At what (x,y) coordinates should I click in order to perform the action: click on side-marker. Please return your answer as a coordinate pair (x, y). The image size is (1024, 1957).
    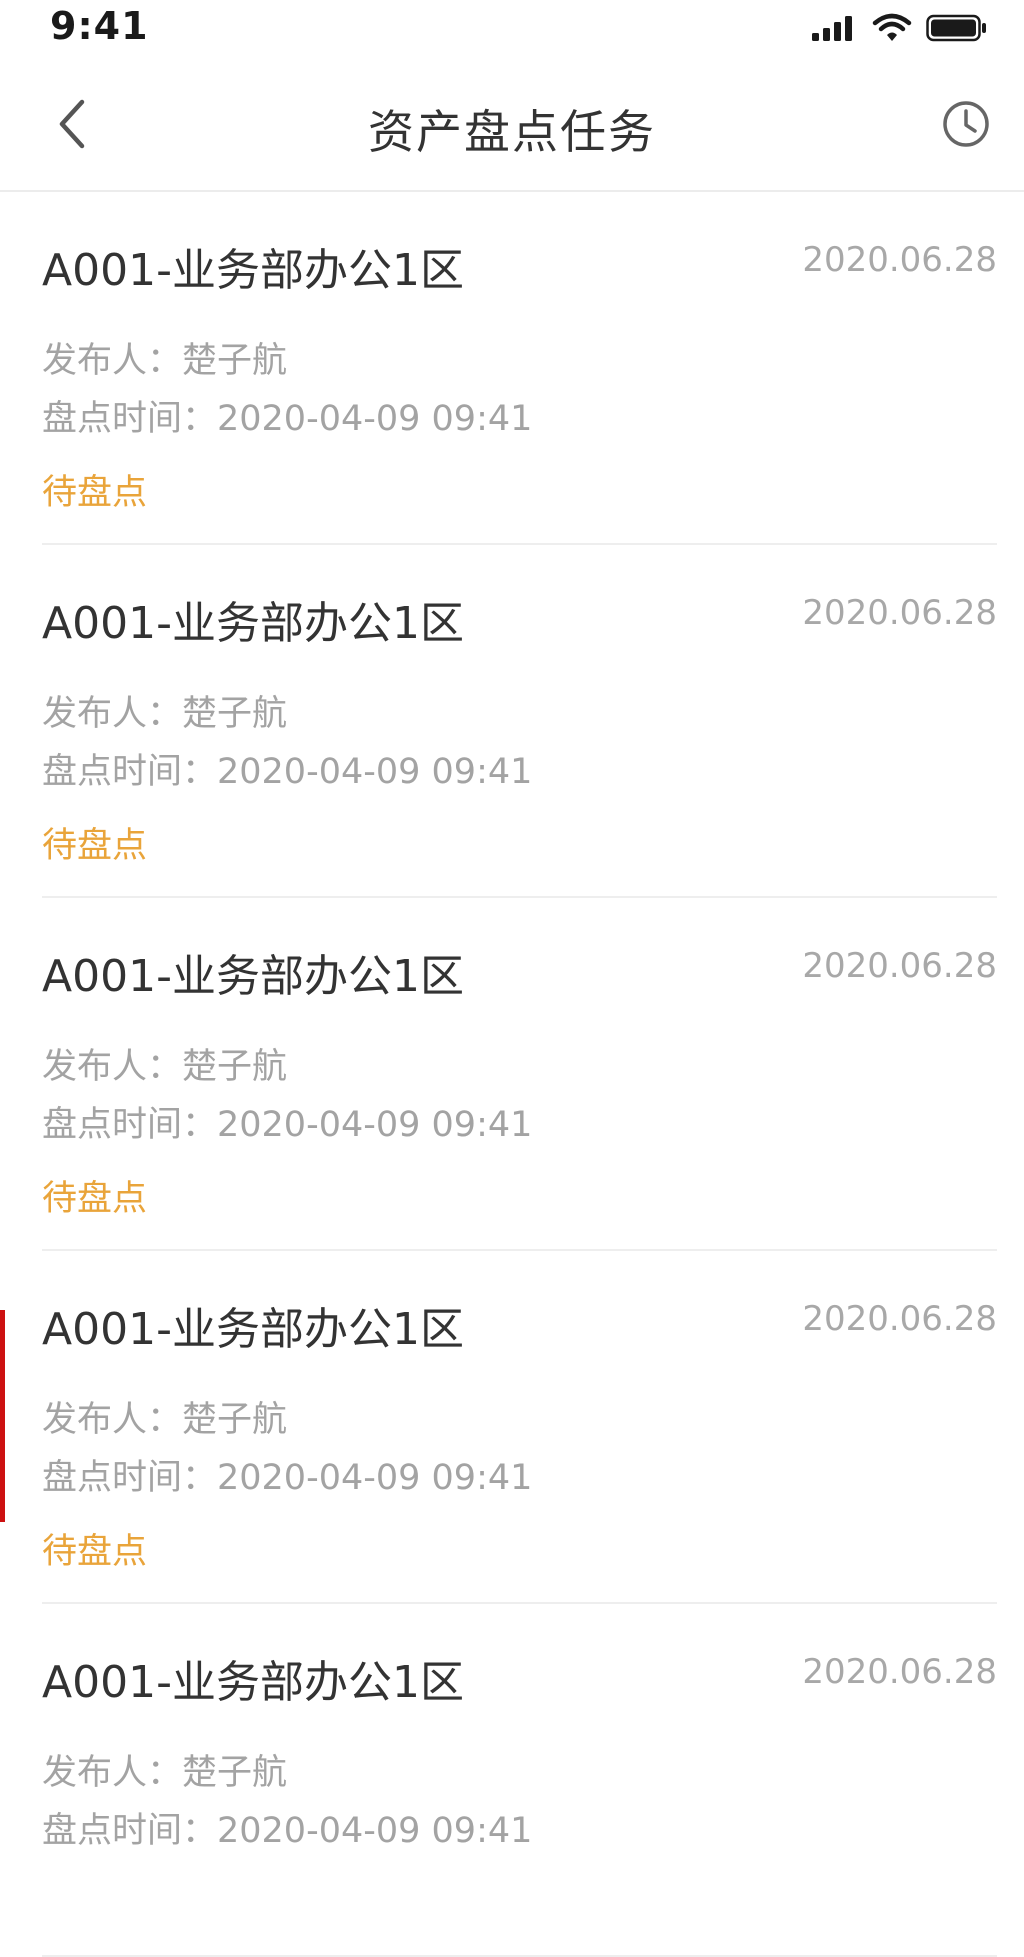
    Looking at the image, I should click on (2, 1416).